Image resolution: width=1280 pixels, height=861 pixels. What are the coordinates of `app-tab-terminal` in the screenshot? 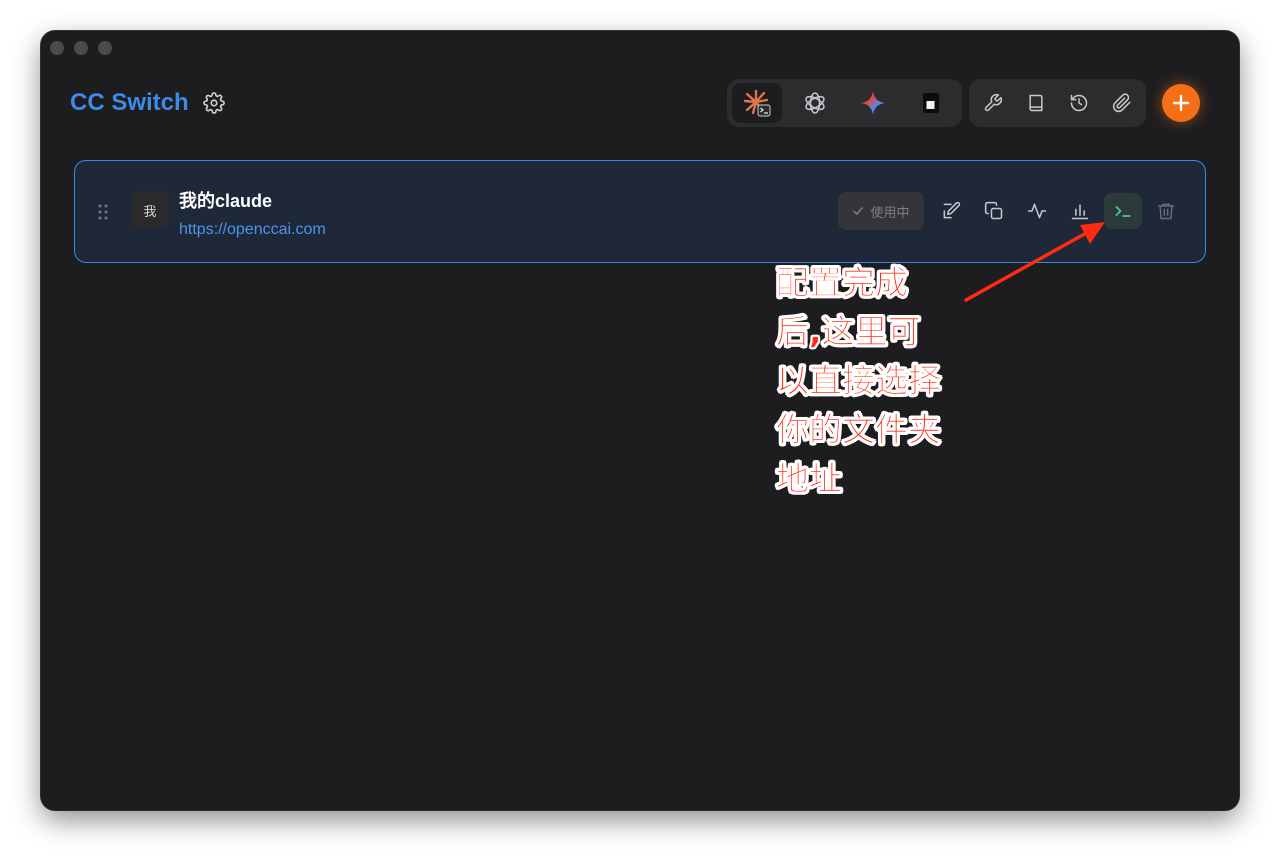 It's located at (931, 103).